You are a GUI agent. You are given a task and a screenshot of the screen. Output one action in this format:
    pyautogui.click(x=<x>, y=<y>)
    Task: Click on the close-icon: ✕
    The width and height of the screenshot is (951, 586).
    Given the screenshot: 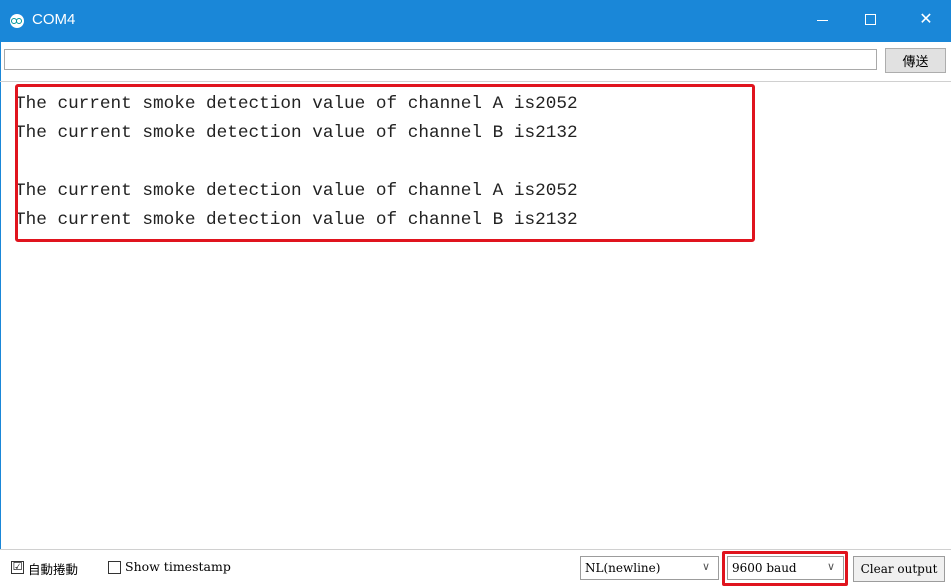 What is the action you would take?
    pyautogui.click(x=926, y=19)
    